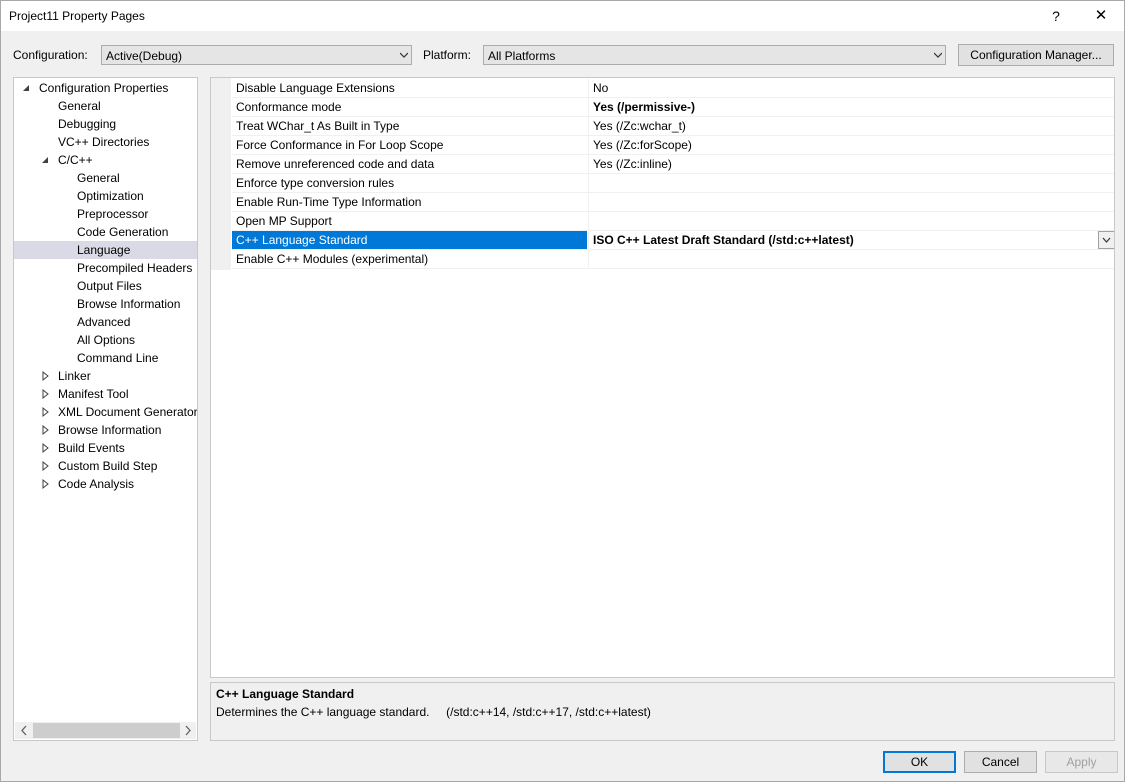 The height and width of the screenshot is (782, 1125). What do you see at coordinates (123, 232) in the screenshot?
I see `tree-item-label: Code Generation` at bounding box center [123, 232].